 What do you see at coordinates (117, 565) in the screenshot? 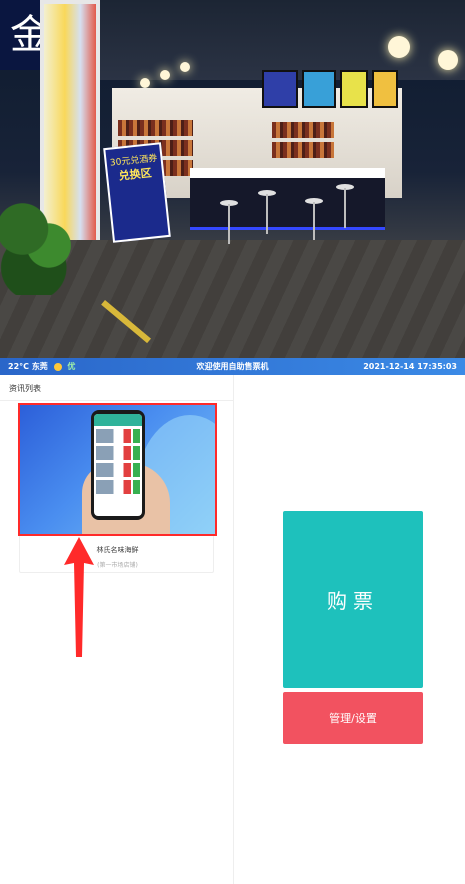
I see `news-subtitle: (第一市场店铺)` at bounding box center [117, 565].